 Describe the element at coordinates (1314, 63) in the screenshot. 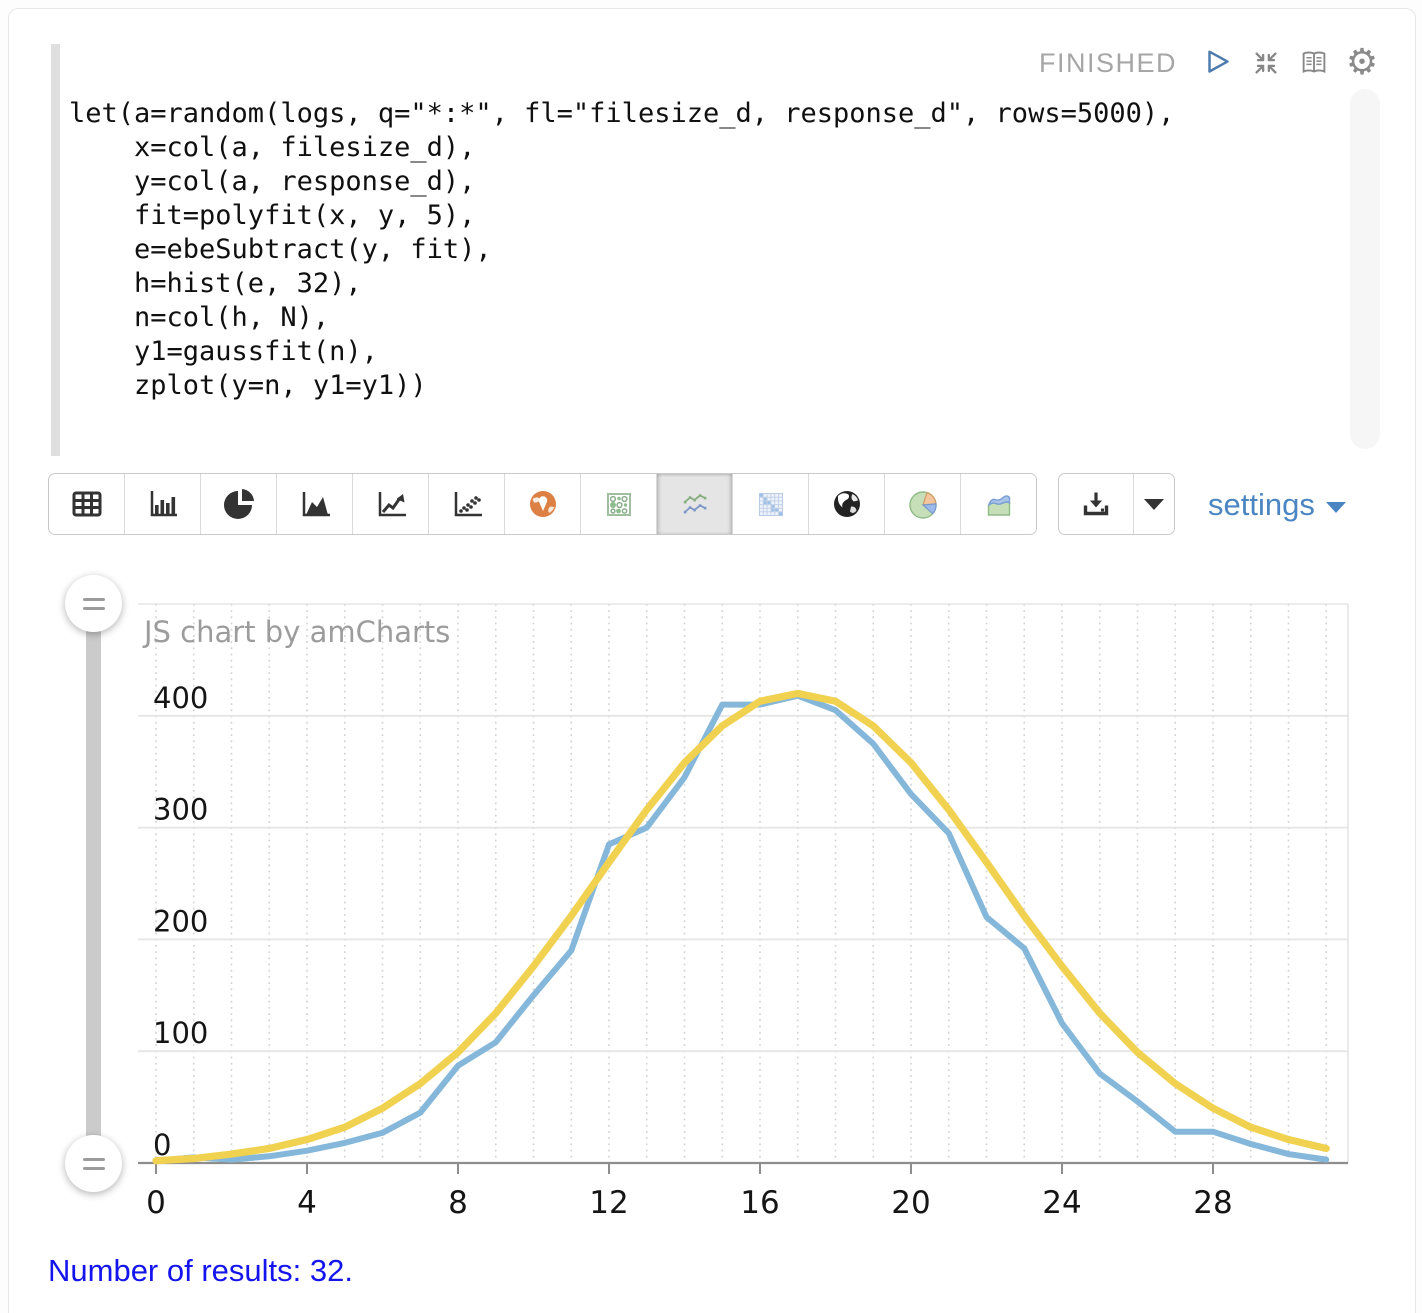

I see `book-icon` at that location.